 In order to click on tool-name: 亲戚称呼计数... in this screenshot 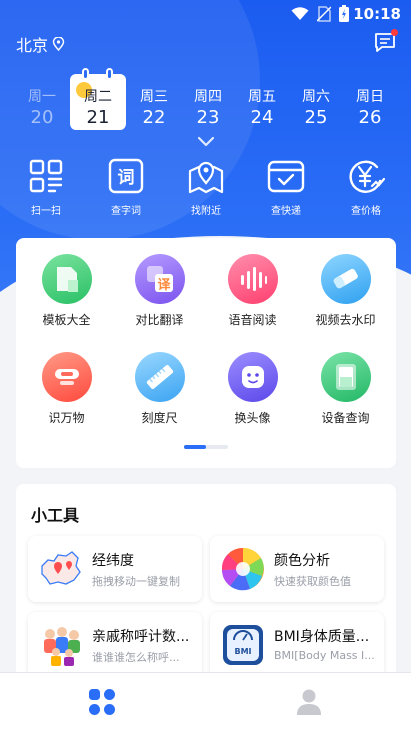, I will do `click(141, 637)`.